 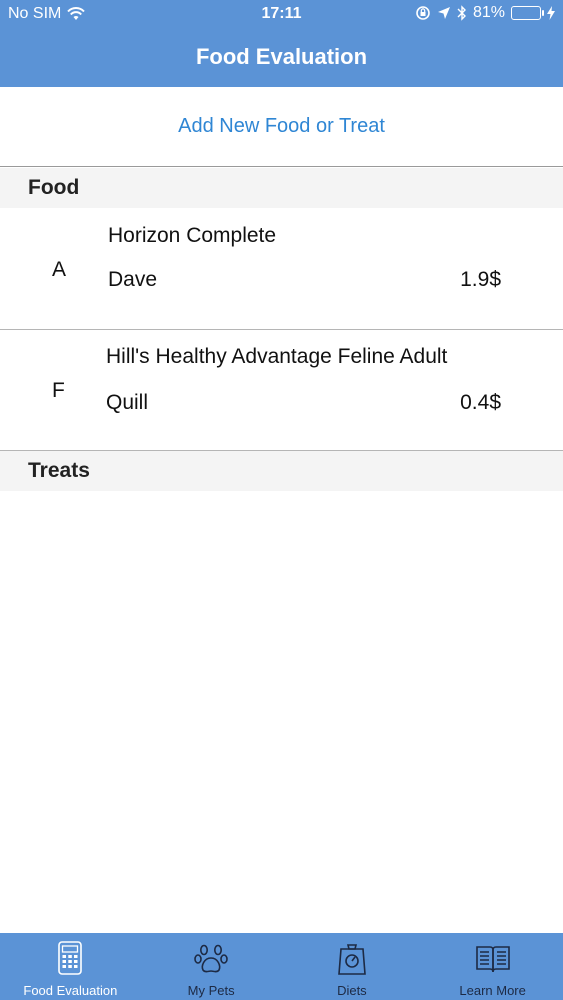 I want to click on food-grade: F, so click(x=58, y=390).